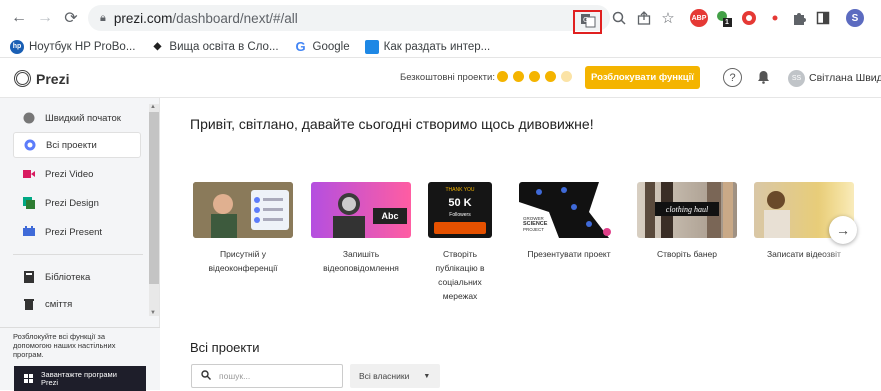 The height and width of the screenshot is (391, 881). I want to click on bell-icon, so click(763, 78).